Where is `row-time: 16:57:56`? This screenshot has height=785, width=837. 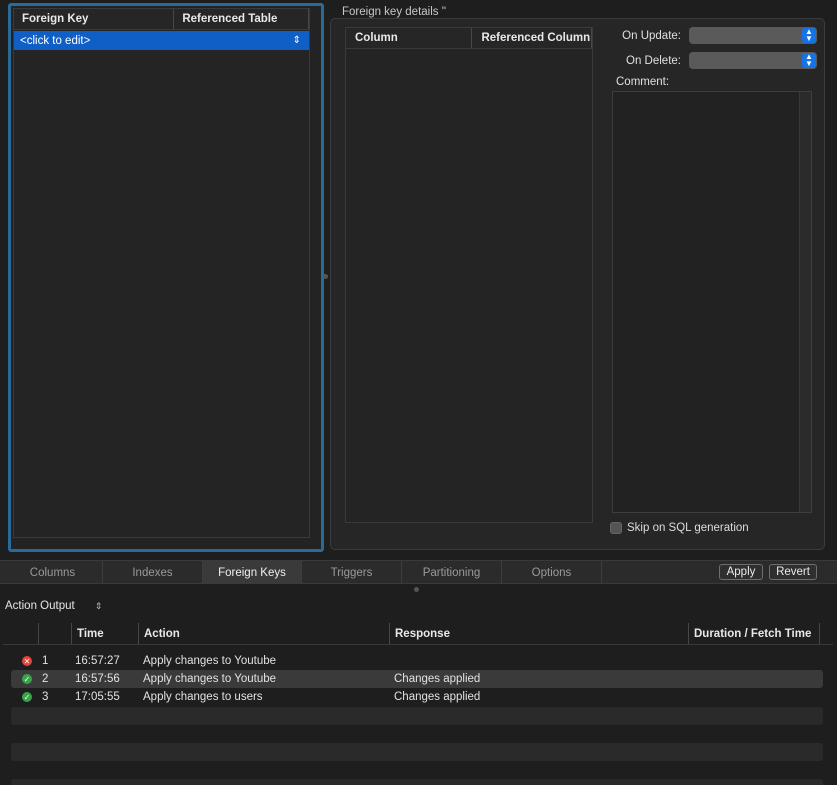
row-time: 16:57:56 is located at coordinates (97, 679).